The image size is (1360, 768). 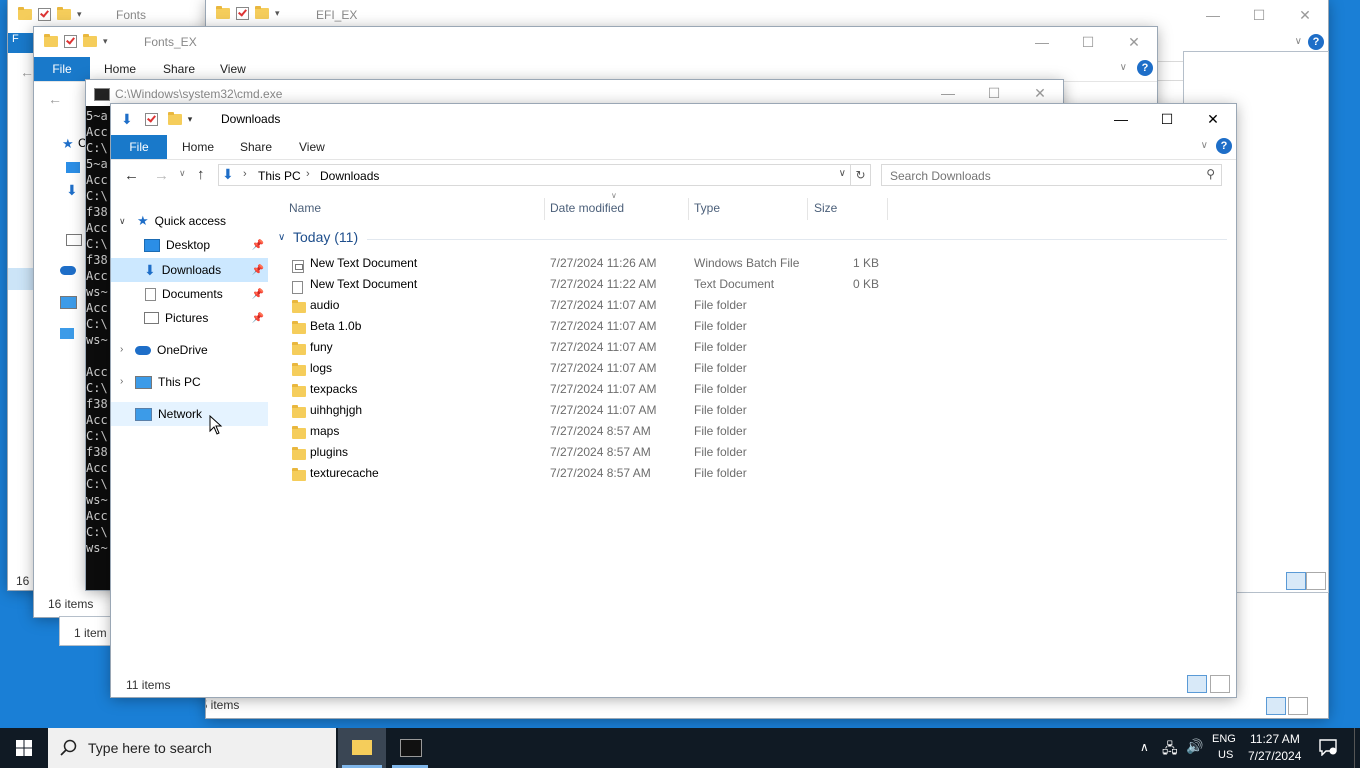 What do you see at coordinates (122, 221) in the screenshot?
I see `collapse-chevron-icon: ∨` at bounding box center [122, 221].